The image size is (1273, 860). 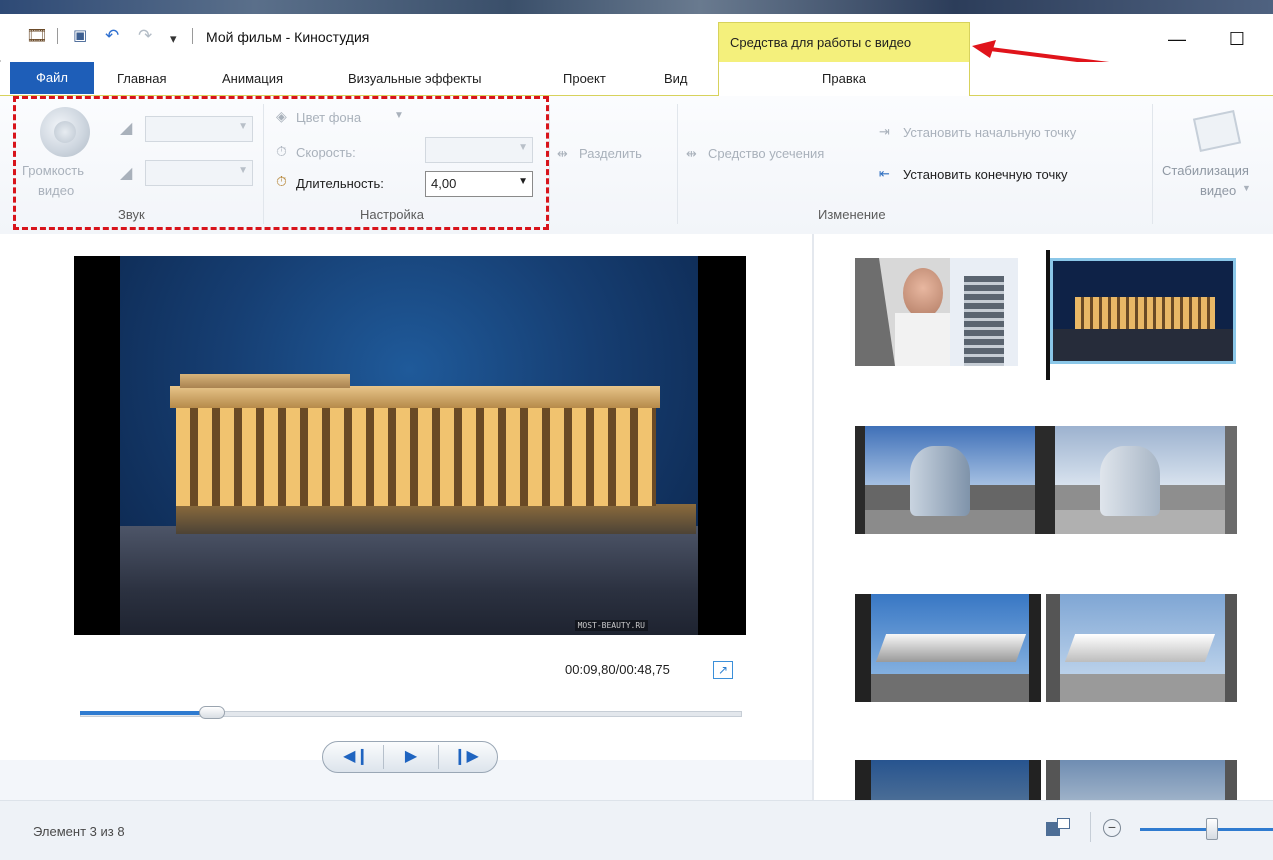 I want to click on desktop-background, so click(x=636, y=7).